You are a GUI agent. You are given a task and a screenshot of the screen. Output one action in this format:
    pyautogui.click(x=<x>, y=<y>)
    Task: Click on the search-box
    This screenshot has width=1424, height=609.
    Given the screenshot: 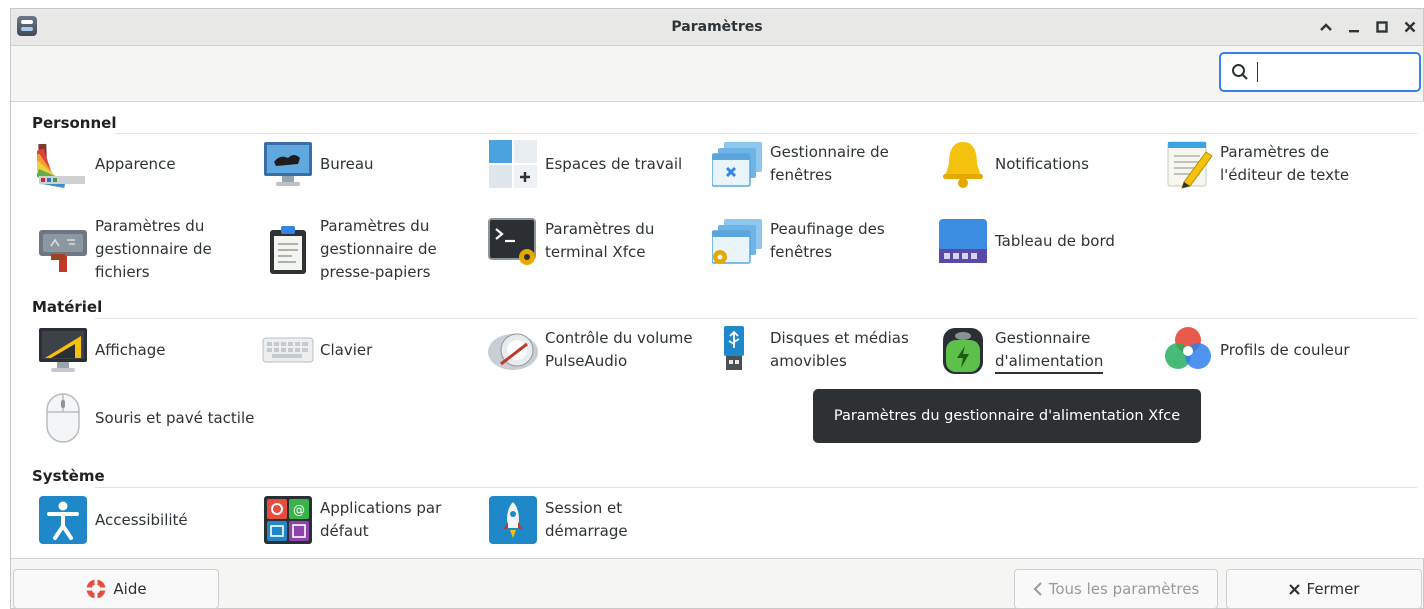 What is the action you would take?
    pyautogui.click(x=1320, y=72)
    